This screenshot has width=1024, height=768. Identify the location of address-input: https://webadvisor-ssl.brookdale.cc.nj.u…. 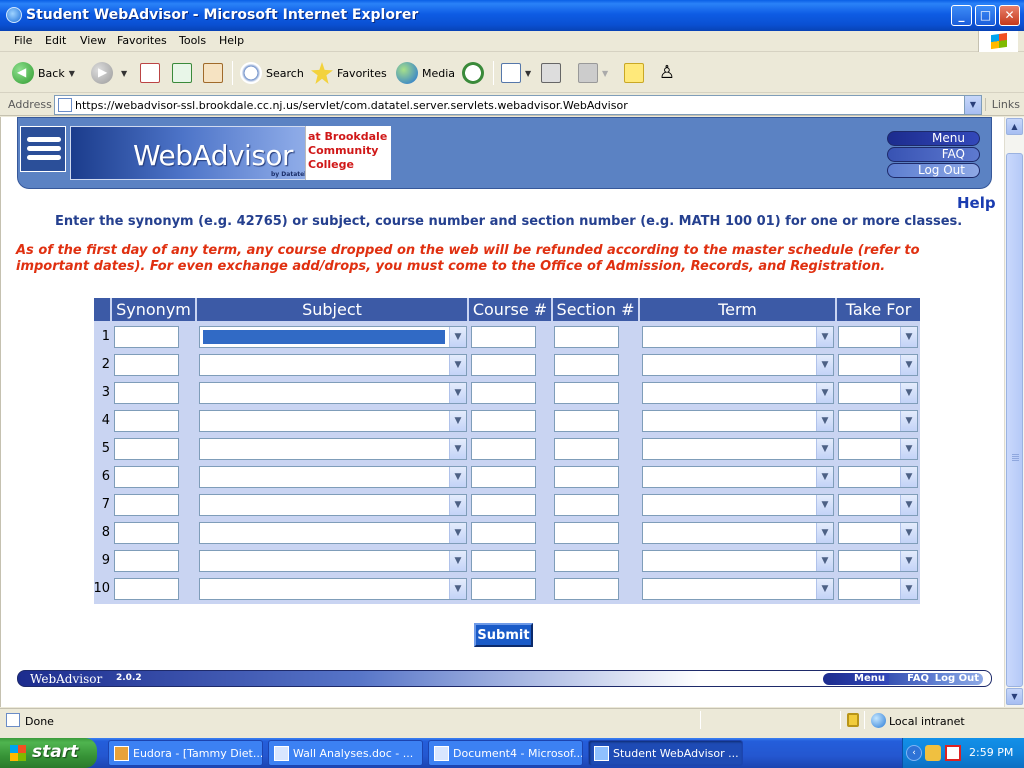
(518, 105).